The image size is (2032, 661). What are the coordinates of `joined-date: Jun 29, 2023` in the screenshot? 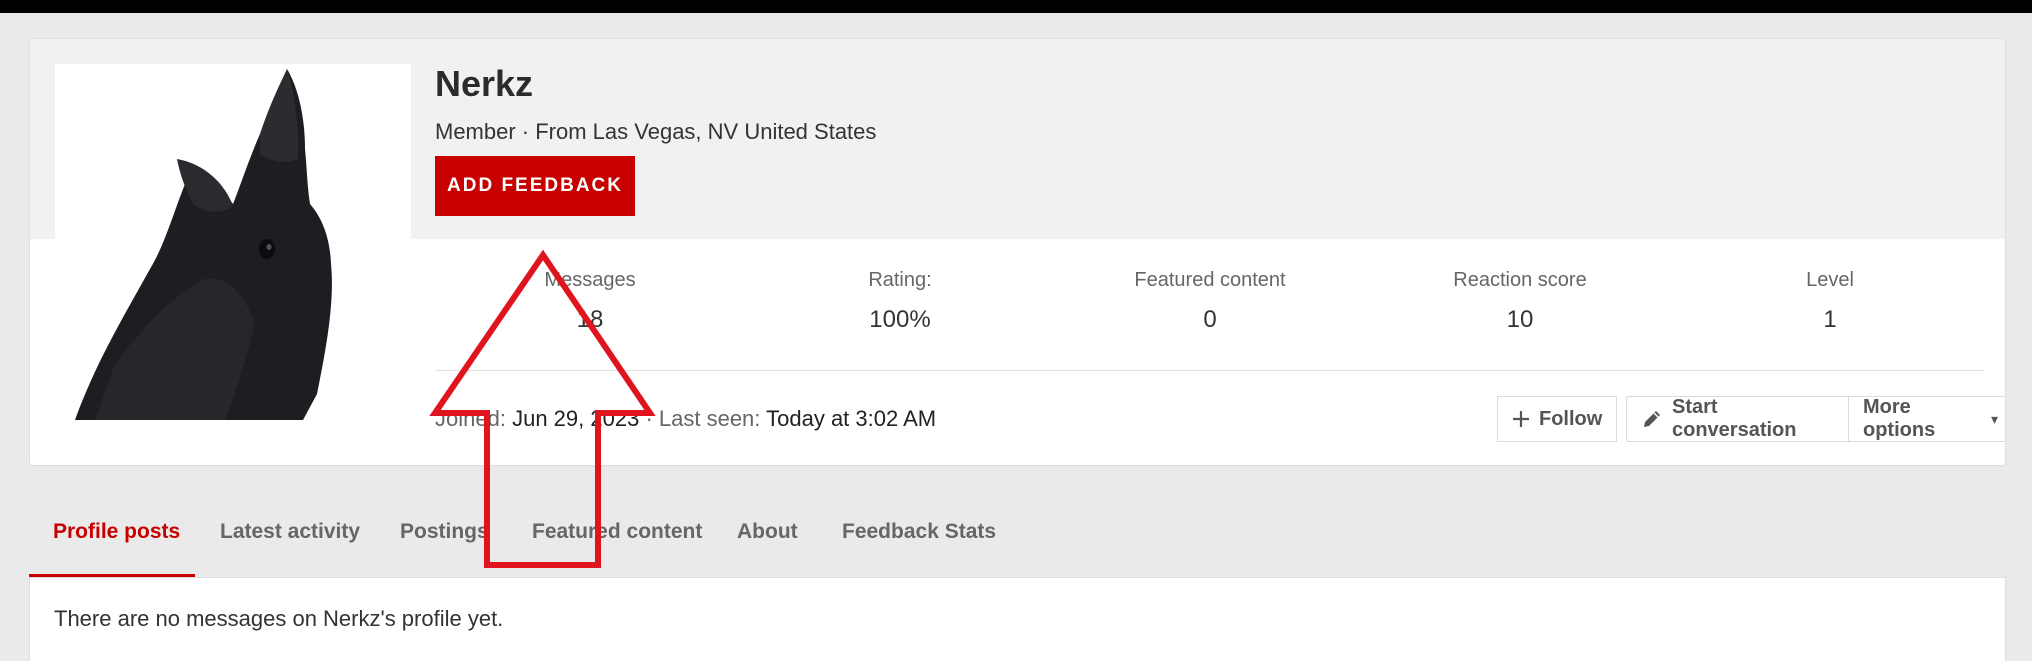 It's located at (576, 418).